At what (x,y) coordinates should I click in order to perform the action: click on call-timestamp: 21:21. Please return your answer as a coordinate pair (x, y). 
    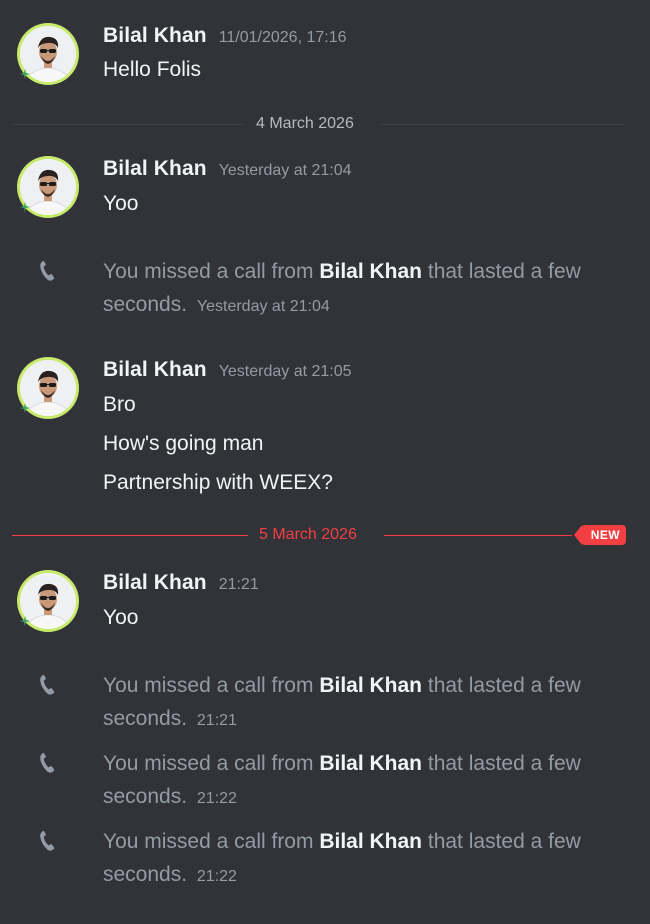
    Looking at the image, I should click on (217, 720).